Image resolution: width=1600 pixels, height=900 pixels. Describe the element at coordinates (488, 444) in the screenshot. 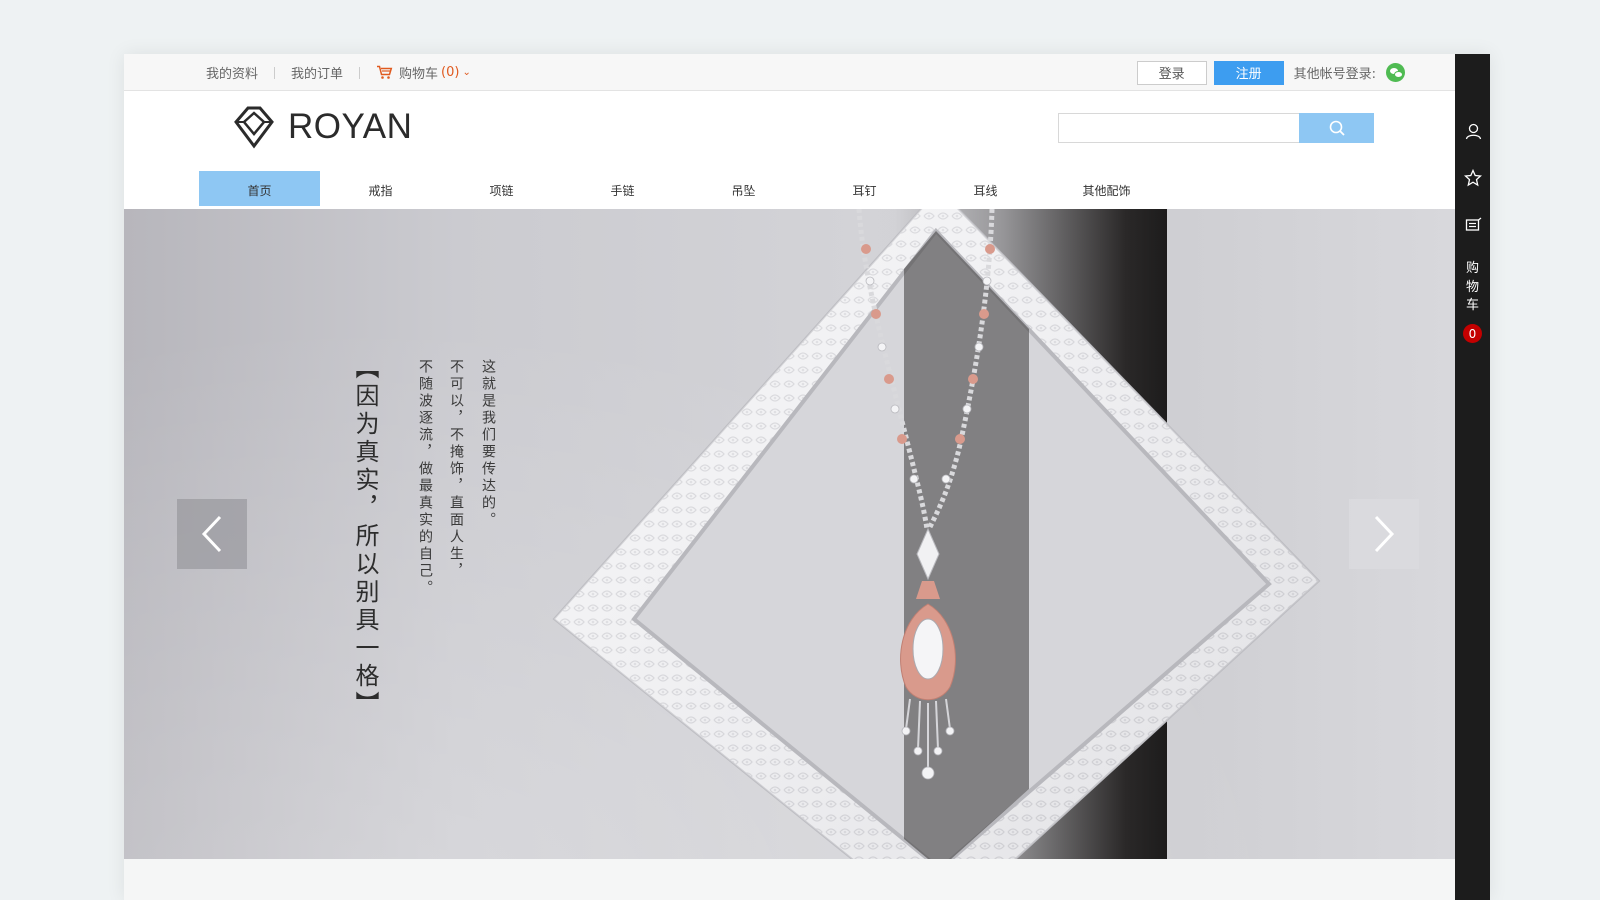

I see `banner-line-1: 这就是我们要传达的。` at that location.